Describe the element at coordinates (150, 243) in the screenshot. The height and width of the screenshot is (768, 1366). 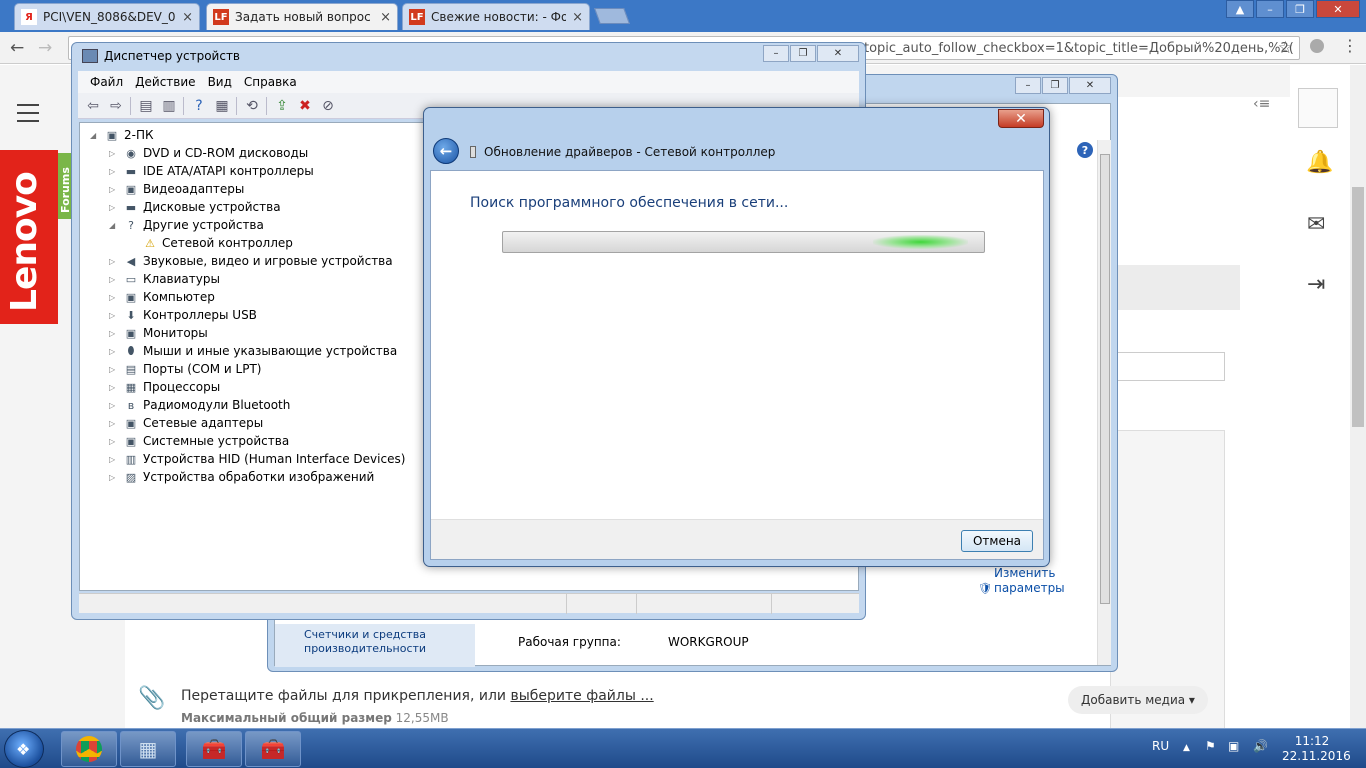
I see `warning-icon: ⚠` at that location.